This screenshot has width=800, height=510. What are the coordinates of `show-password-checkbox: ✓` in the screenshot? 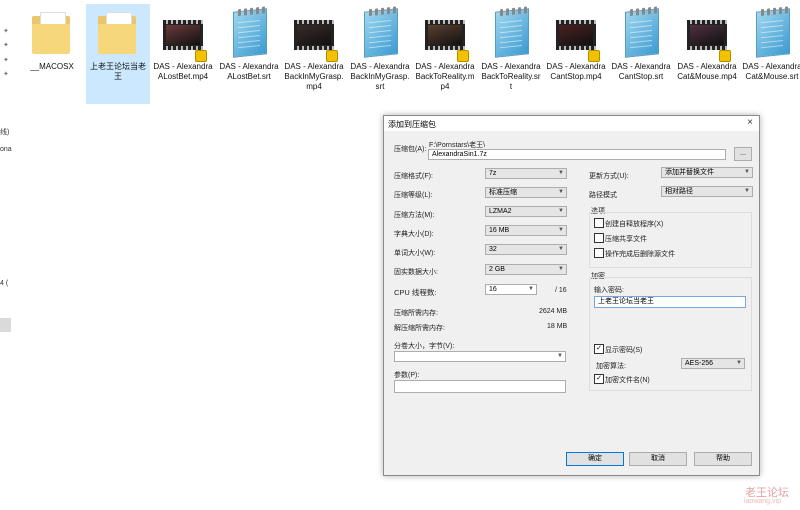 It's located at (599, 349).